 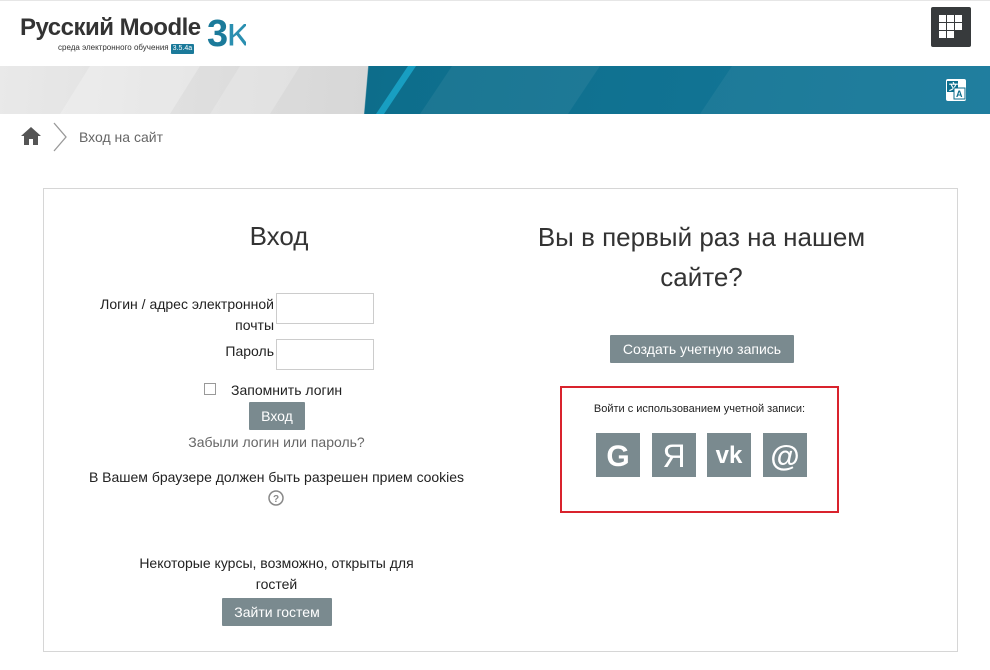 I want to click on breadcrumb-current: Вход на сайт, so click(x=121, y=137).